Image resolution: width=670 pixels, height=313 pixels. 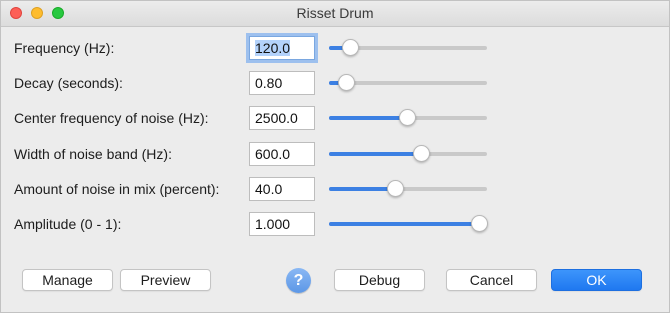 I want to click on noise-width-input: 600.0, so click(x=282, y=154).